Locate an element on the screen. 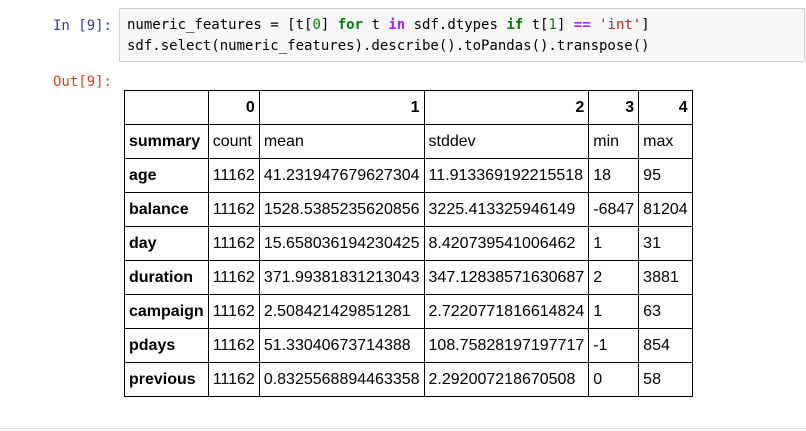 The width and height of the screenshot is (806, 431). table-cell: 41.231947679627304 is located at coordinates (341, 175).